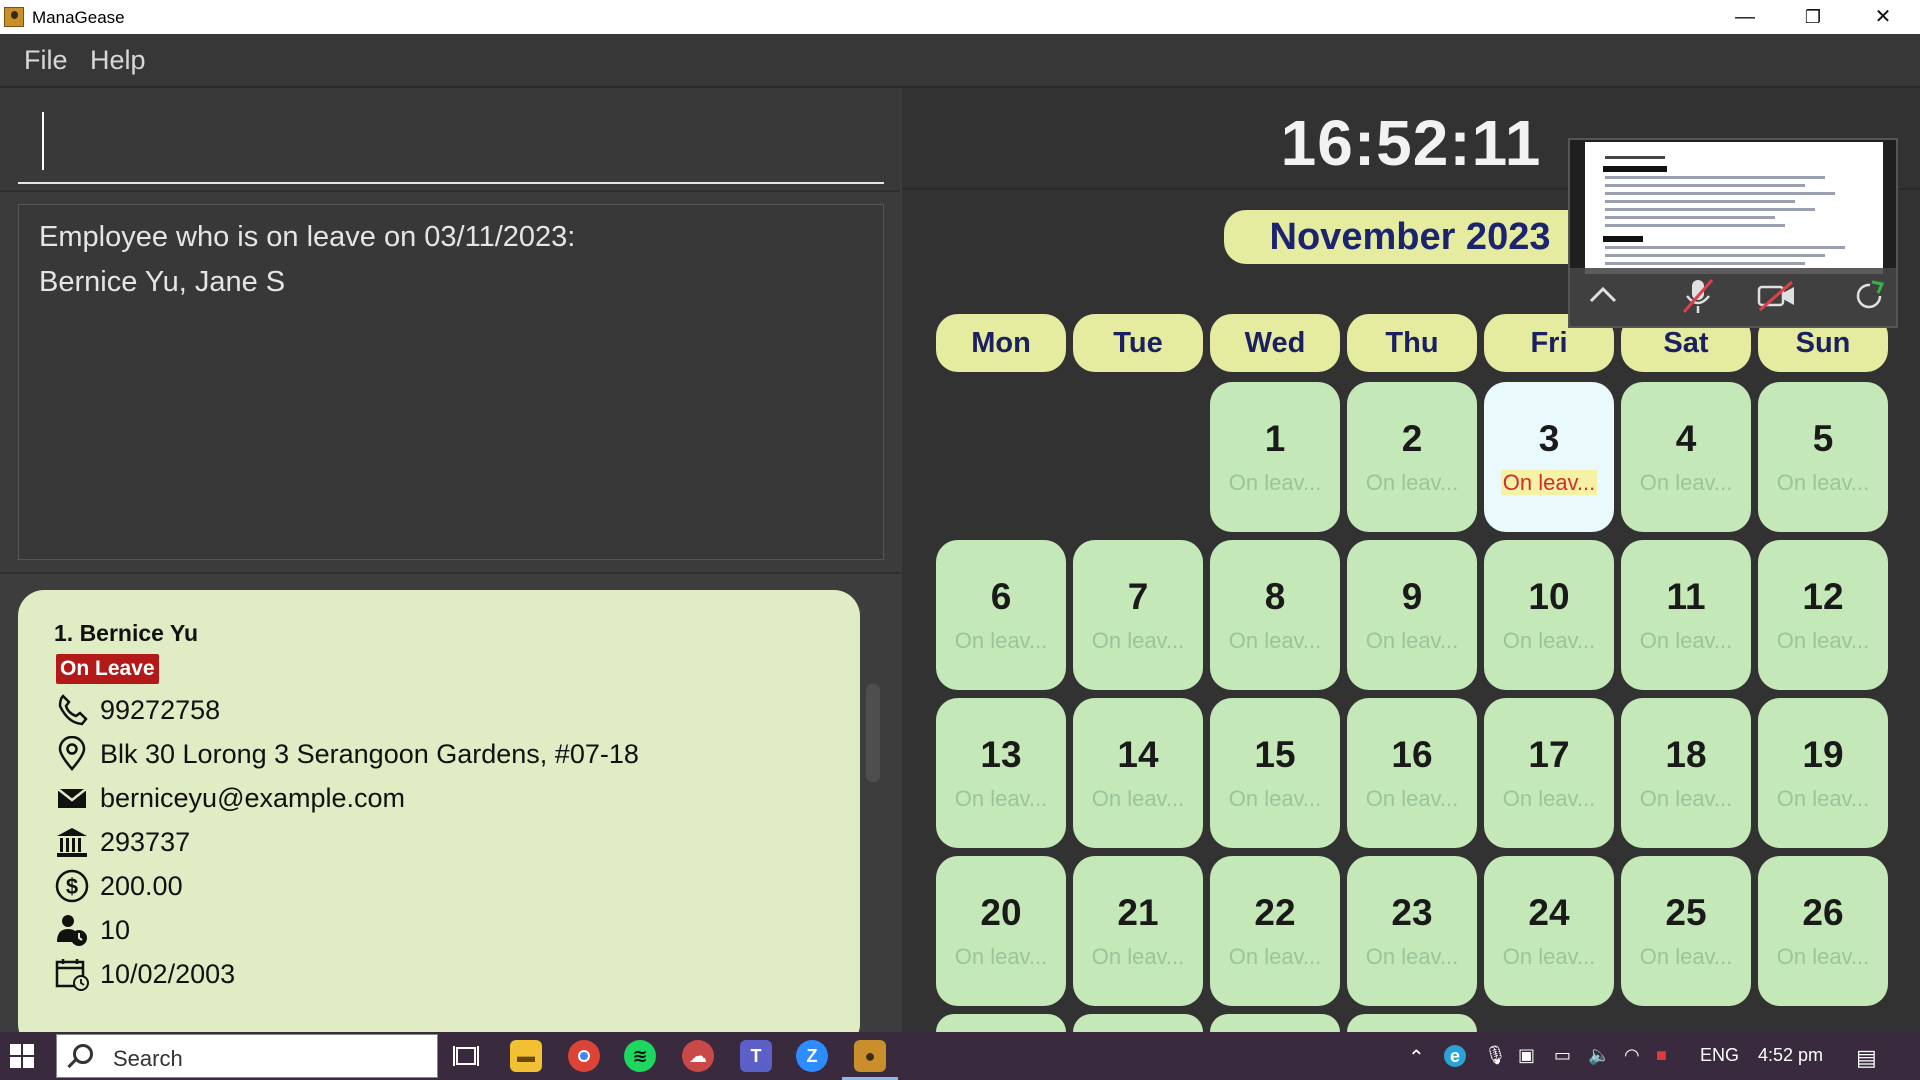 This screenshot has width=1920, height=1080. Describe the element at coordinates (1526, 1055) in the screenshot. I see `tray-display-icon: ▣` at that location.